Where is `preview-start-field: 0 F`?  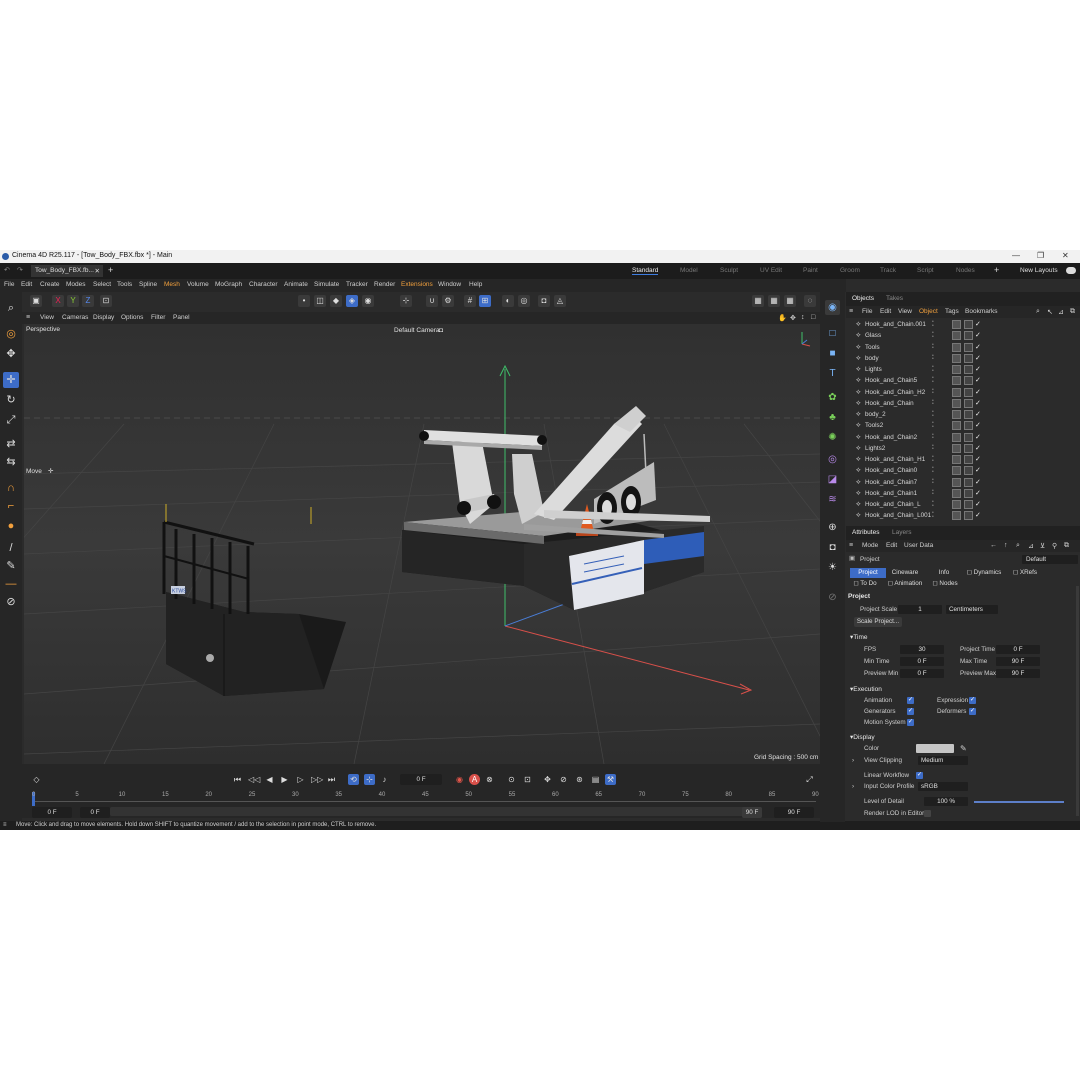
preview-start-field: 0 F is located at coordinates (95, 812).